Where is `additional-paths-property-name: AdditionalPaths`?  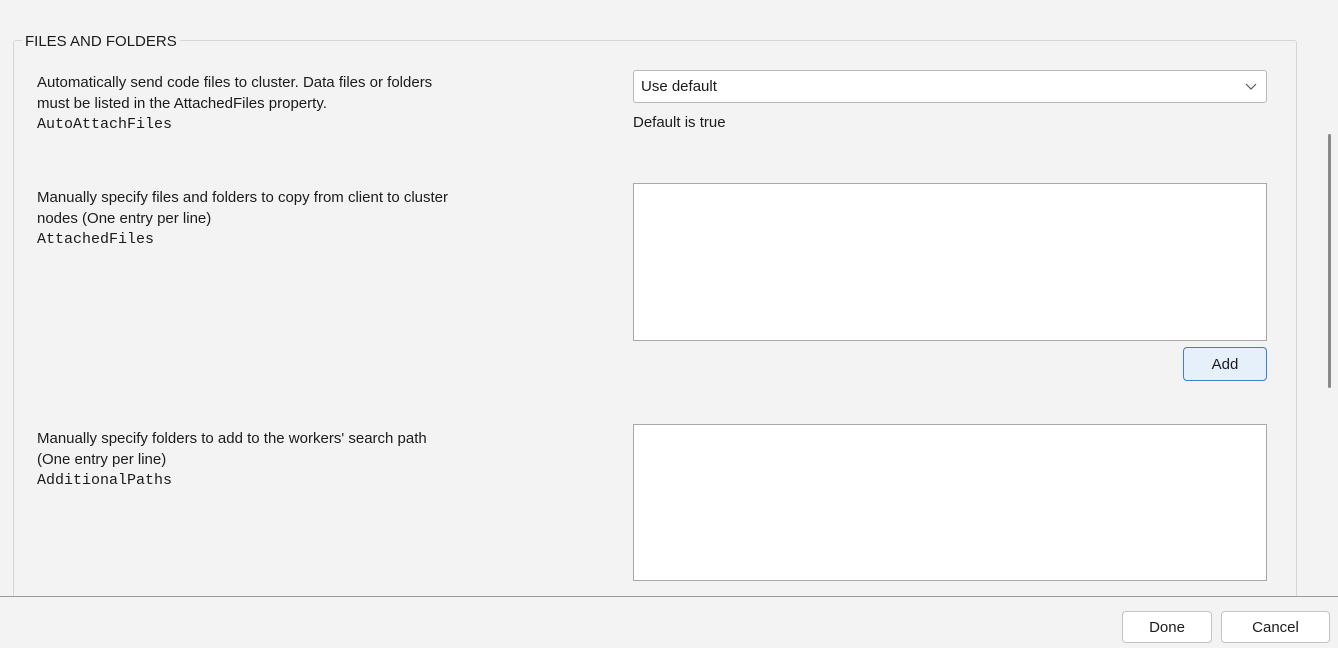 additional-paths-property-name: AdditionalPaths is located at coordinates (105, 480).